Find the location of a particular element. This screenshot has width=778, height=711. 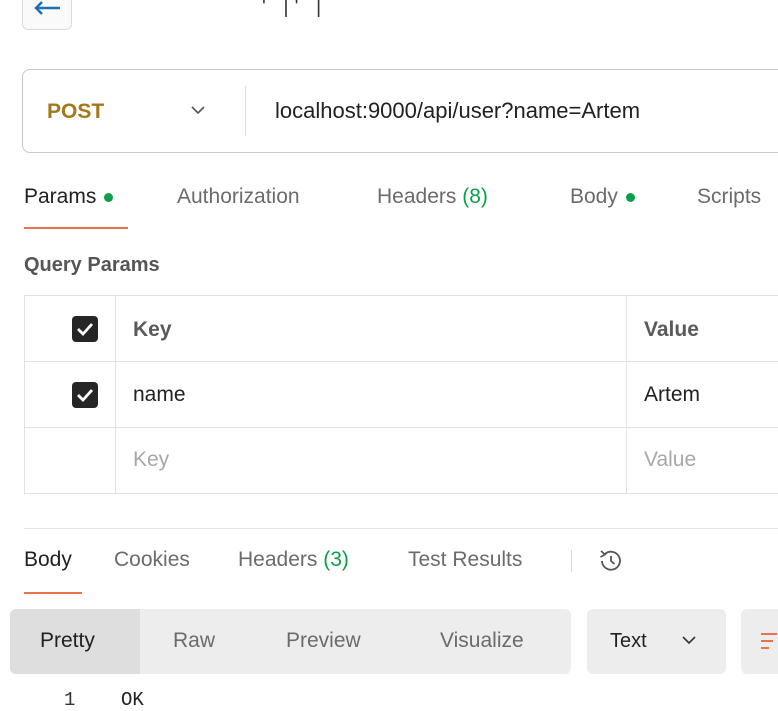

tab-params-label: Params is located at coordinates (60, 196).